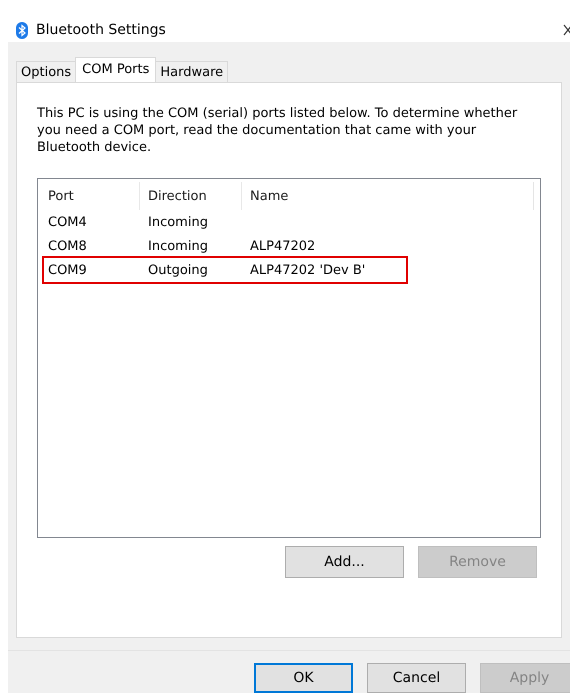 The image size is (570, 693). What do you see at coordinates (191, 71) in the screenshot?
I see `tab: Hardware` at bounding box center [191, 71].